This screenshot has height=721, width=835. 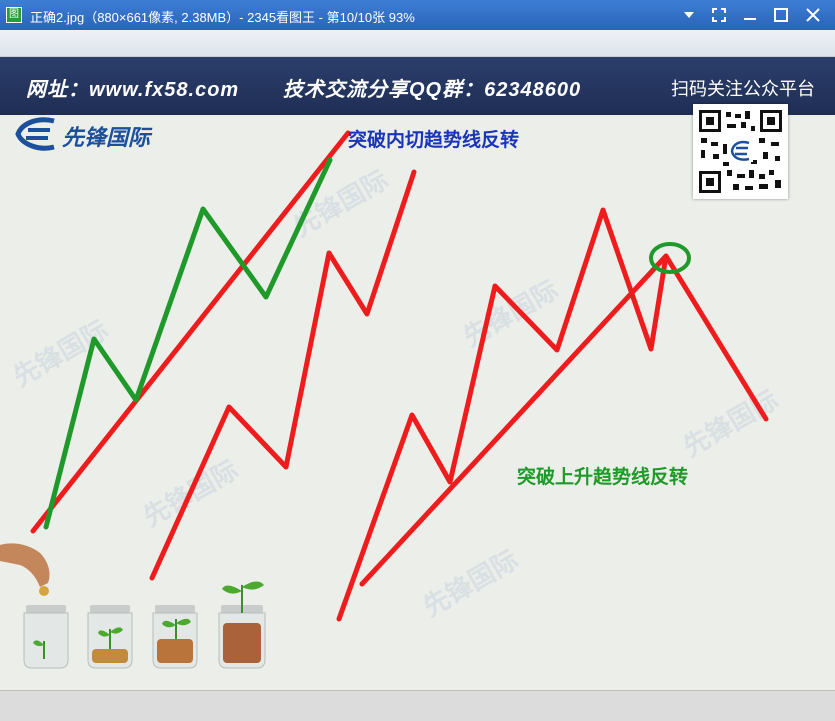 I want to click on inner-tangent-label: 突破内切趋势线反转, so click(x=434, y=140).